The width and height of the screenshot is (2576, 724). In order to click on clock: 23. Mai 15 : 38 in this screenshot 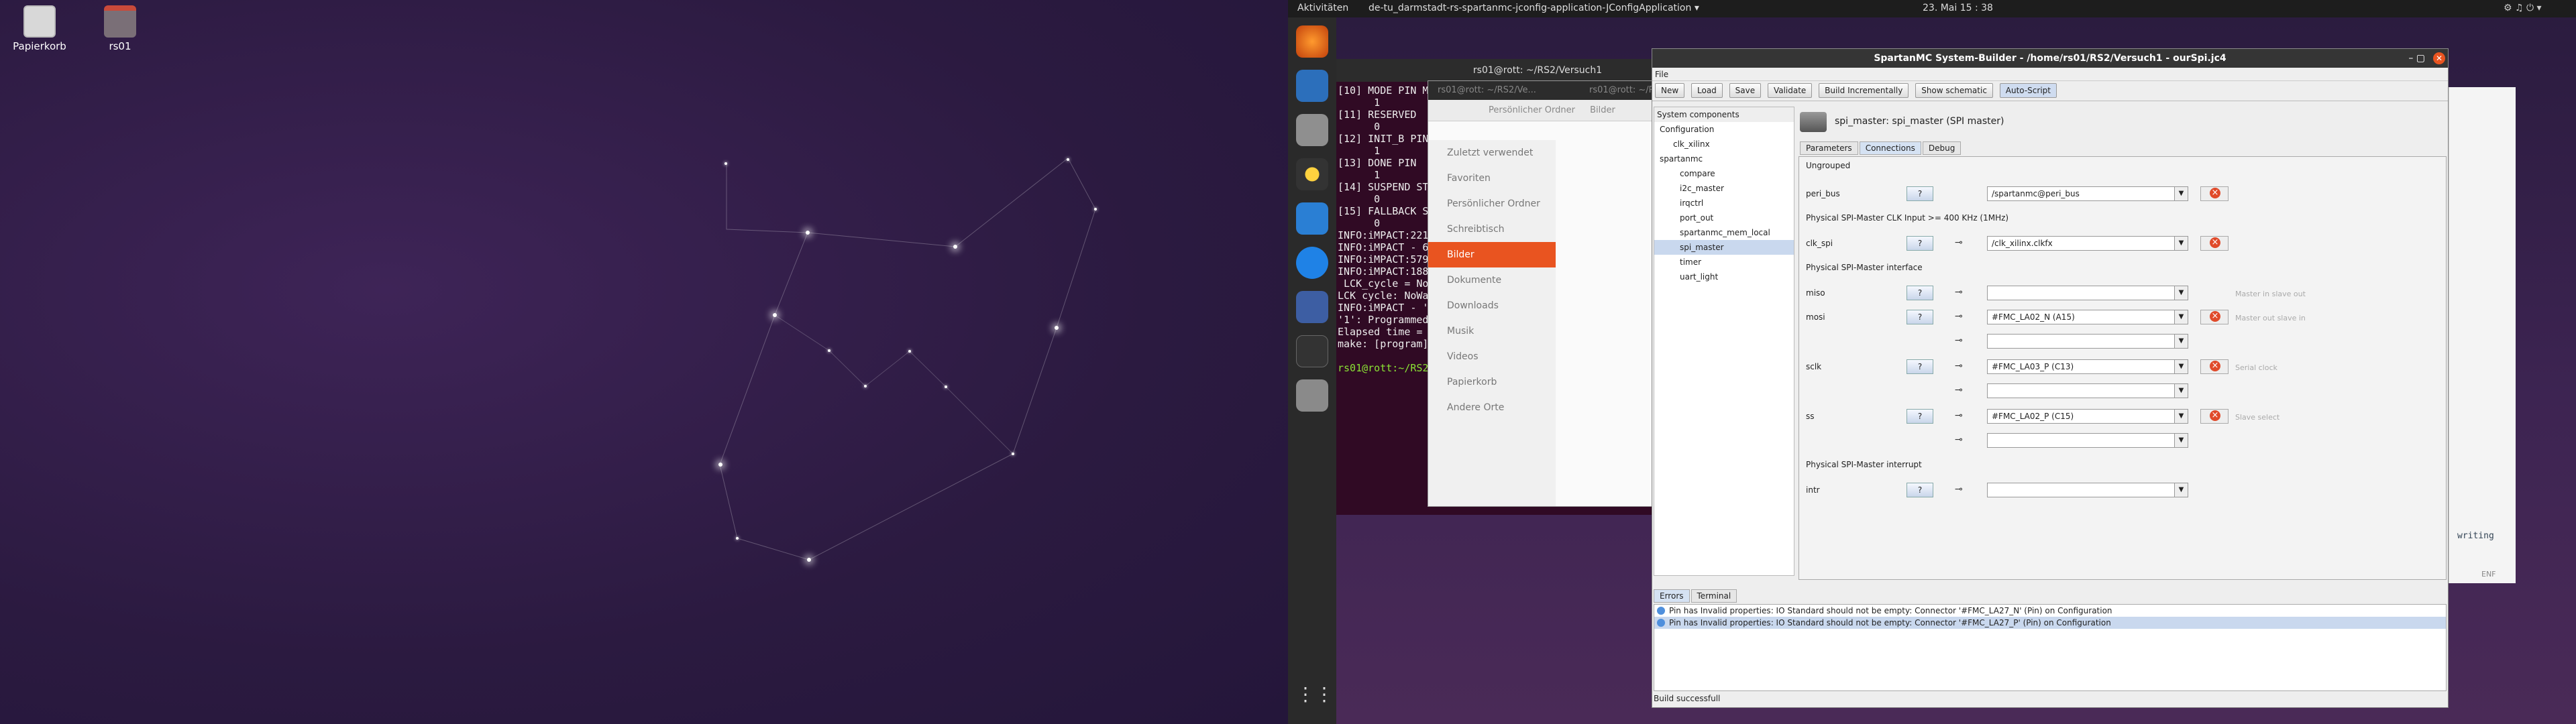, I will do `click(1958, 8)`.